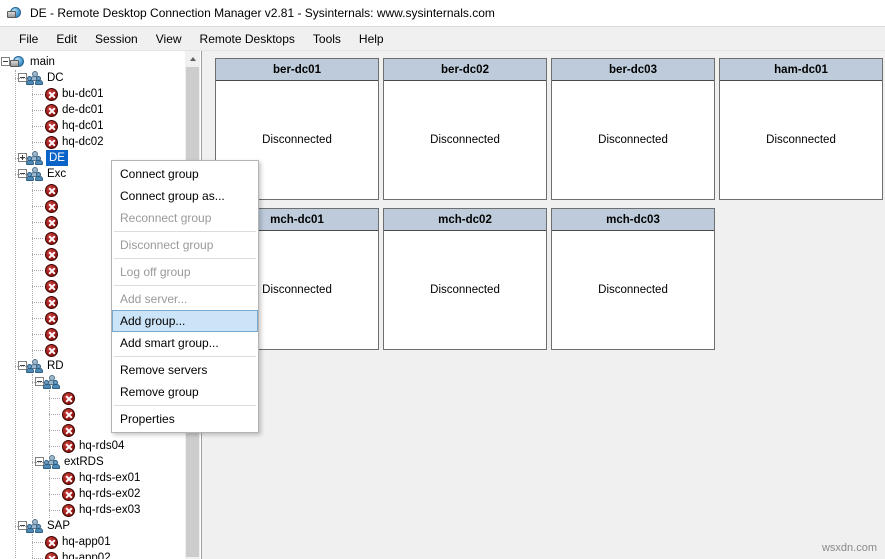 The width and height of the screenshot is (885, 559). What do you see at coordinates (192, 58) in the screenshot?
I see `chevron-up-icon` at bounding box center [192, 58].